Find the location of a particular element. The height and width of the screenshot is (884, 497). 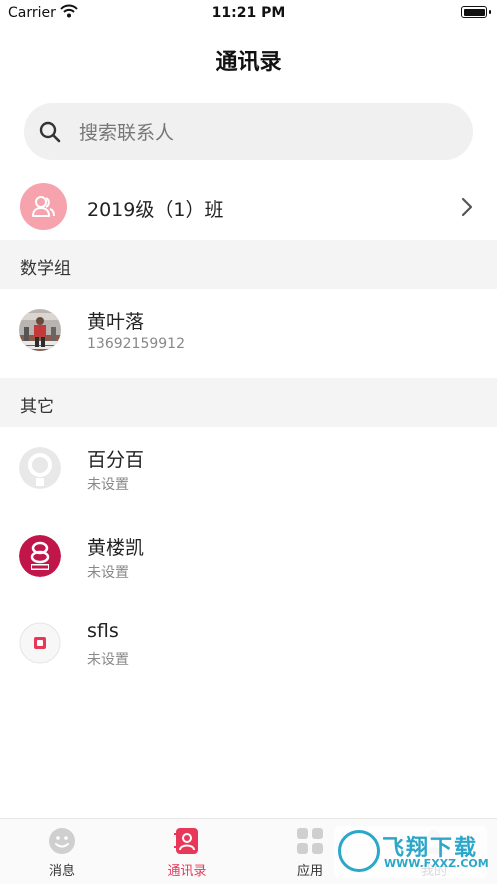

contacts-book-icon is located at coordinates (186, 841).